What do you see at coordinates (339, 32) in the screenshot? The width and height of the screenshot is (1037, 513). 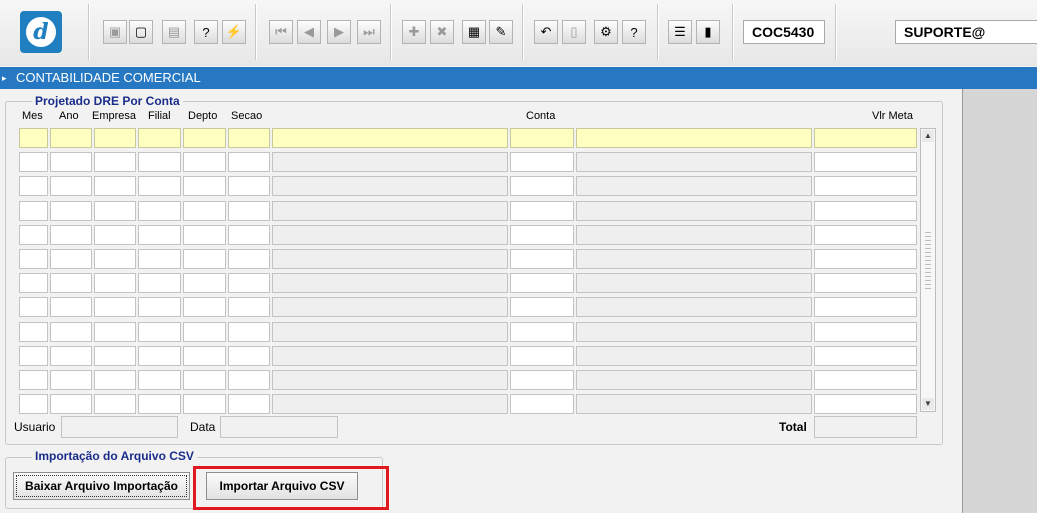 I see `next-record-icon: ▶` at bounding box center [339, 32].